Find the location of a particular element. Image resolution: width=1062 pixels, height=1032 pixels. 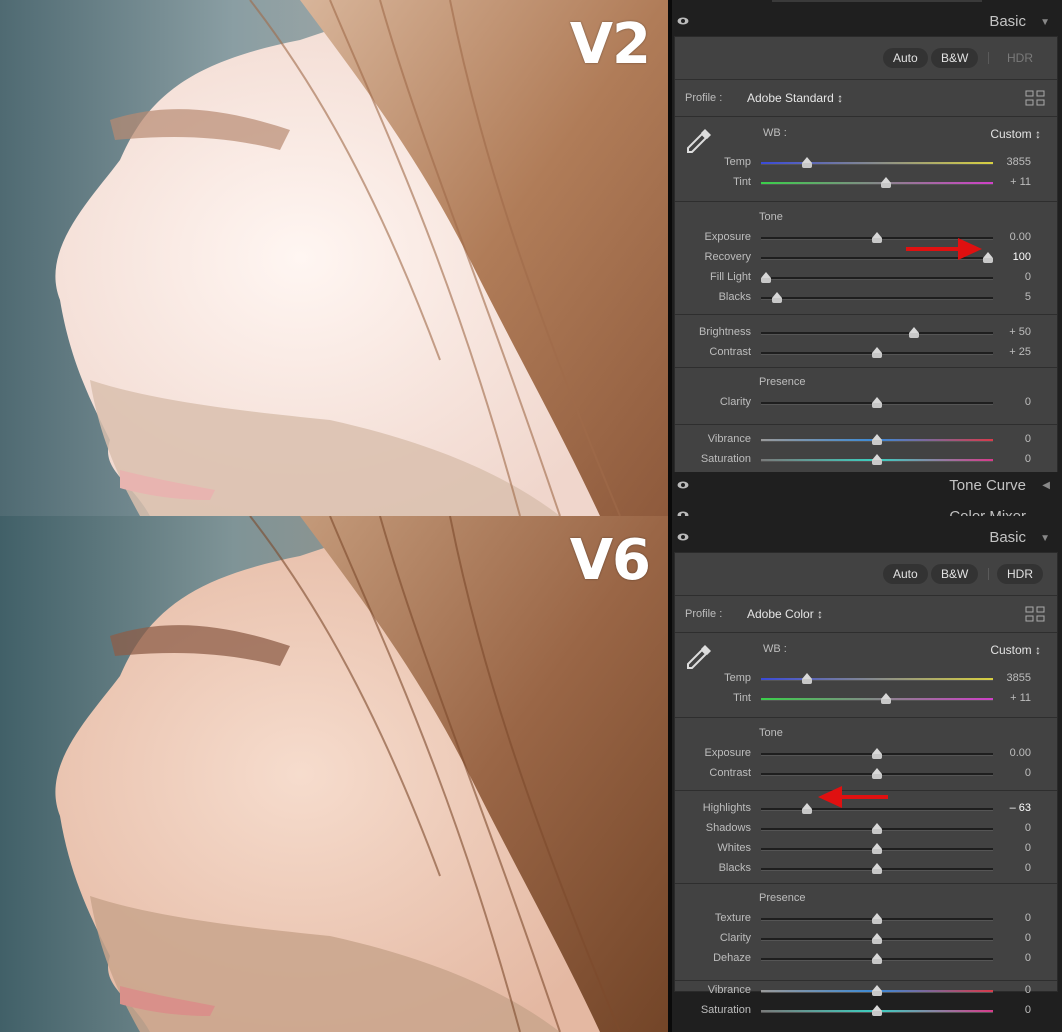

slider-row-vibrance: Vibrance 0 is located at coordinates (866, 991).